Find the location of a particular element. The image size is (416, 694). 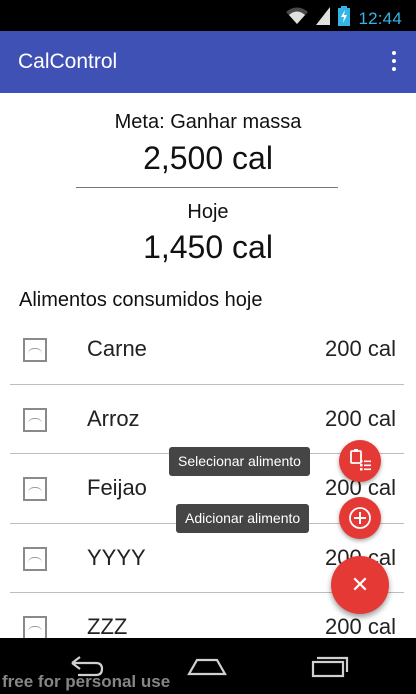

watermark-text: free for personal use is located at coordinates (86, 681).